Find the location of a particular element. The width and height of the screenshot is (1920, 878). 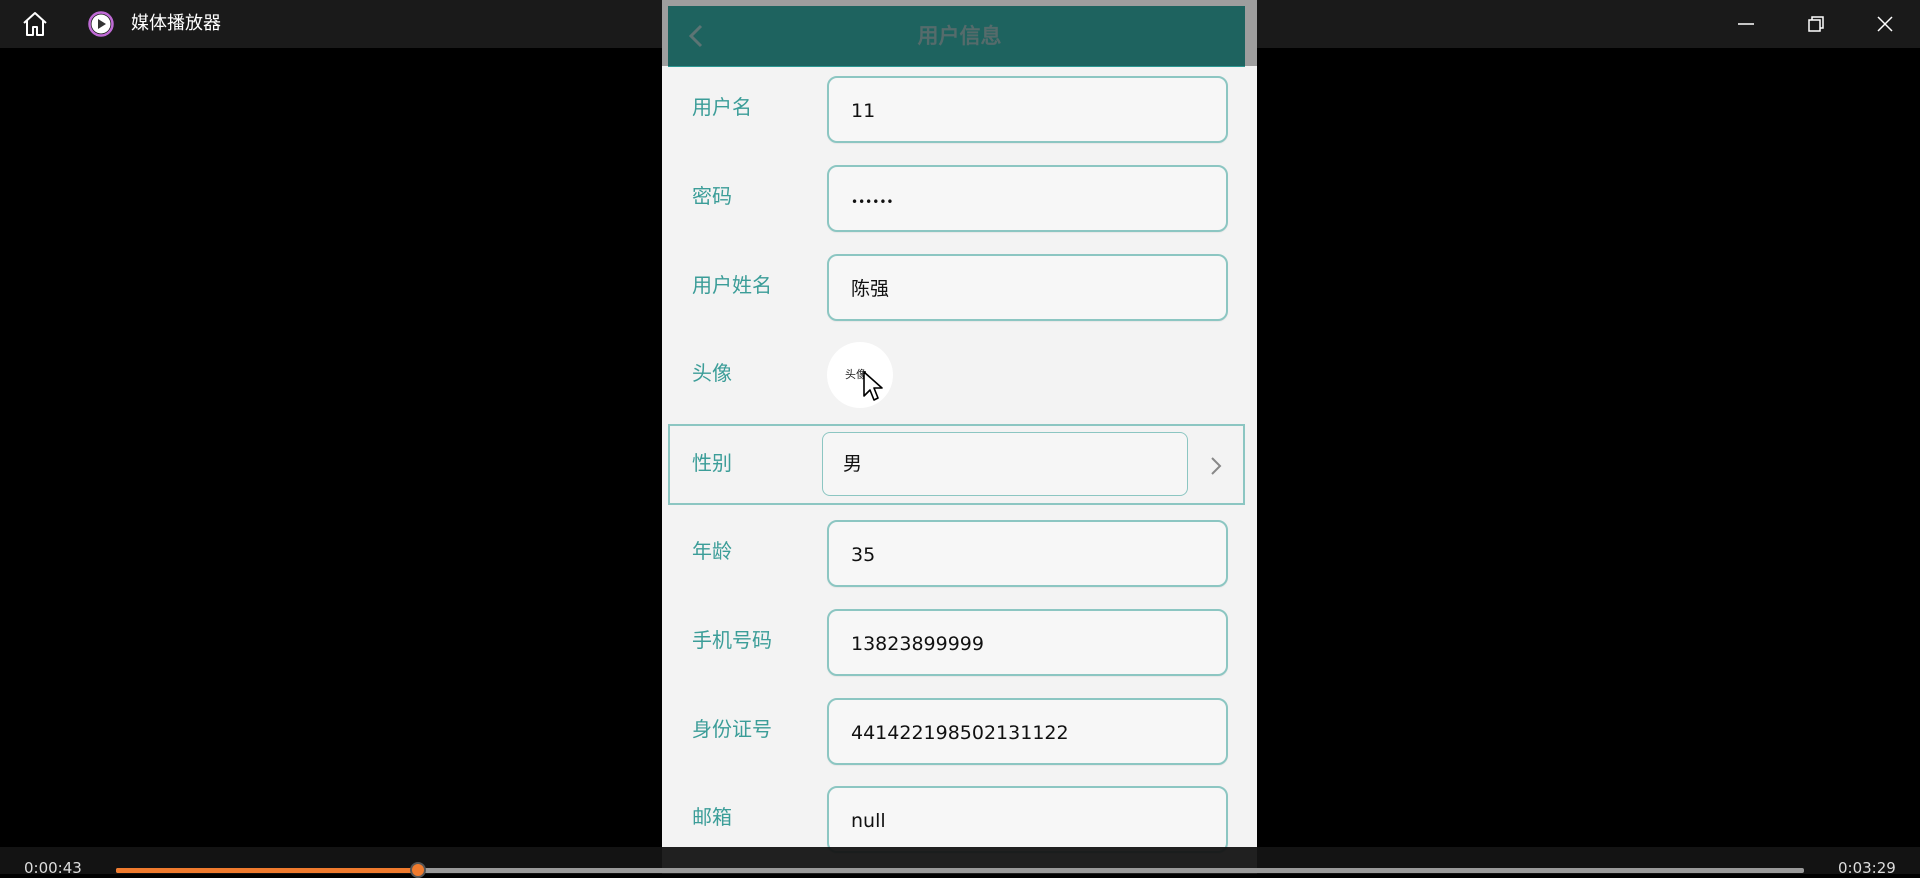

player-controls: 0:00:43 0:03:29 is located at coordinates (960, 862).